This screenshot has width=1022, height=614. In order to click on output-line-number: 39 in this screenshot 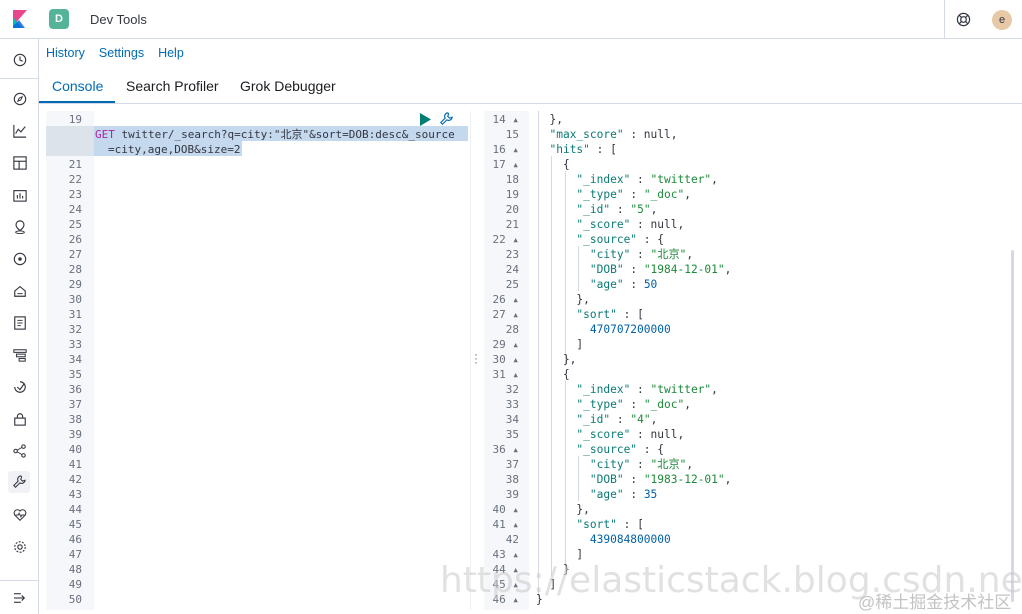, I will do `click(512, 494)`.